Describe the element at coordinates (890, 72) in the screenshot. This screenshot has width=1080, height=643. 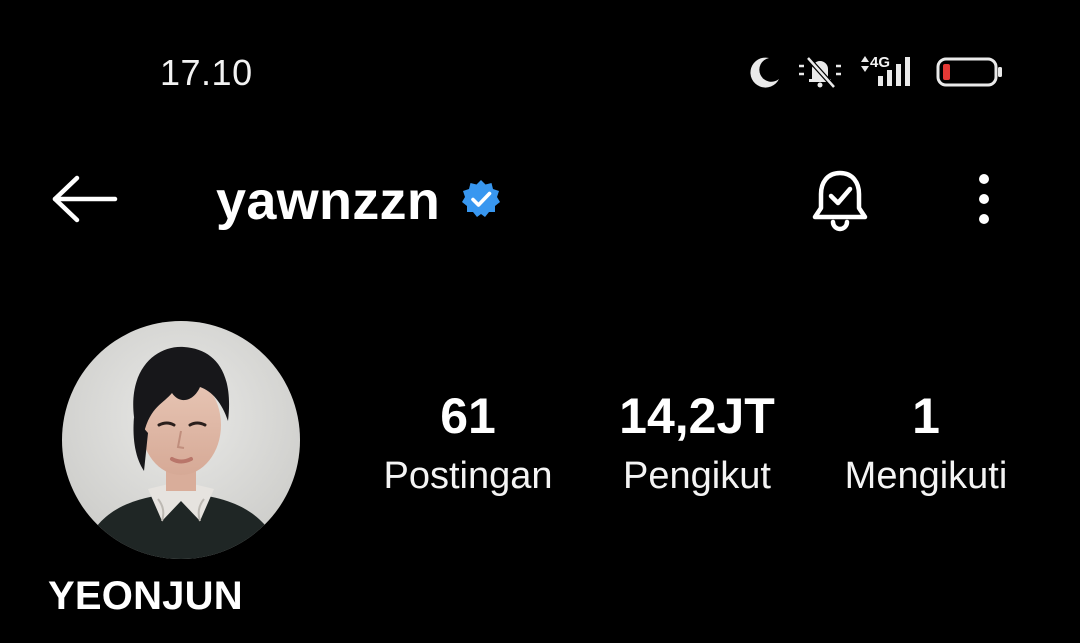
I see `signal-icon: 4G` at that location.